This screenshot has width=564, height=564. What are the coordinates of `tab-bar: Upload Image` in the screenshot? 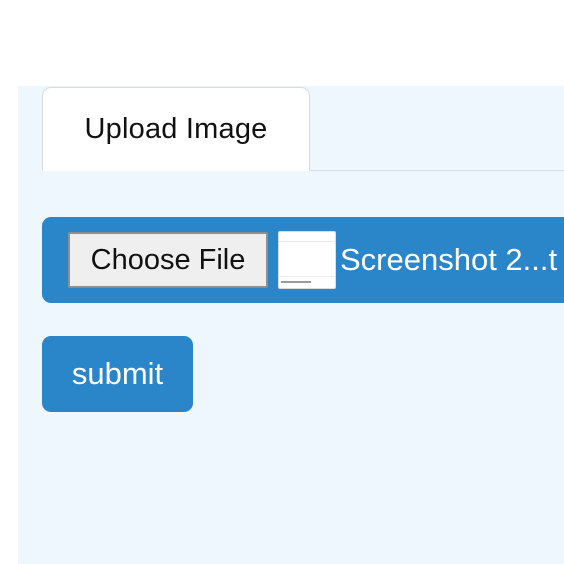 It's located at (303, 128).